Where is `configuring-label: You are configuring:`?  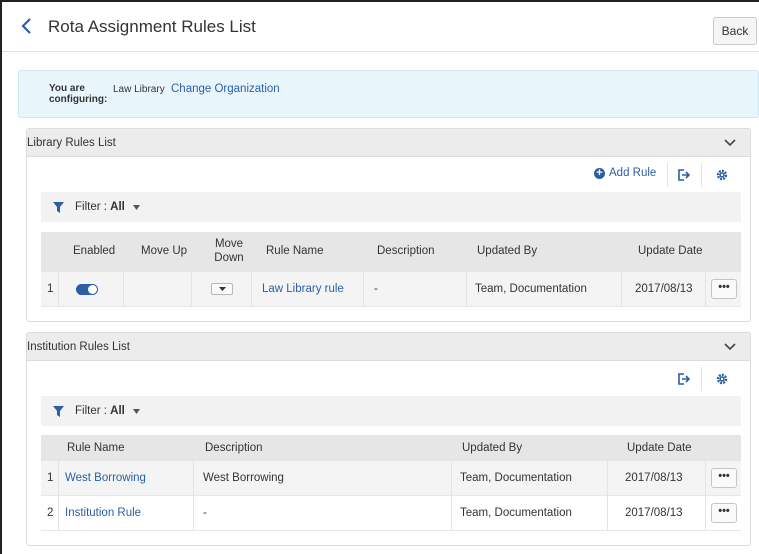 configuring-label: You are configuring: is located at coordinates (78, 94).